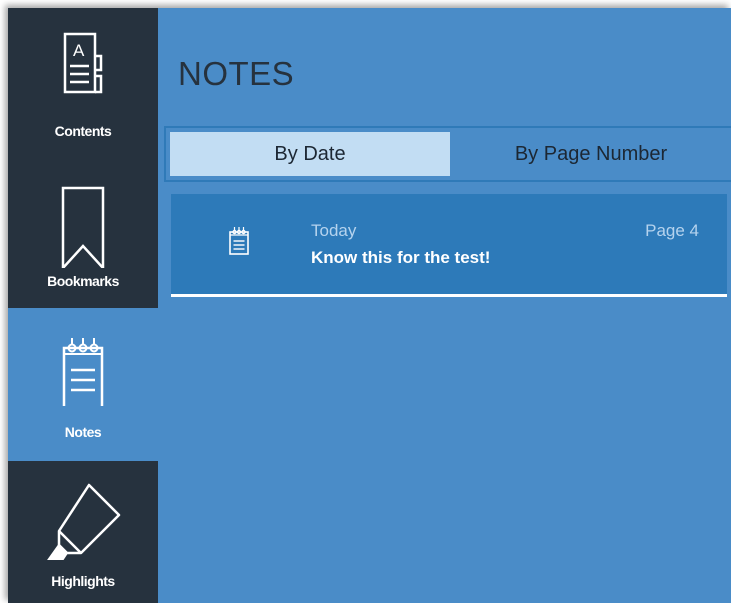  Describe the element at coordinates (83, 581) in the screenshot. I see `sidebar-item-label: Highlights` at that location.